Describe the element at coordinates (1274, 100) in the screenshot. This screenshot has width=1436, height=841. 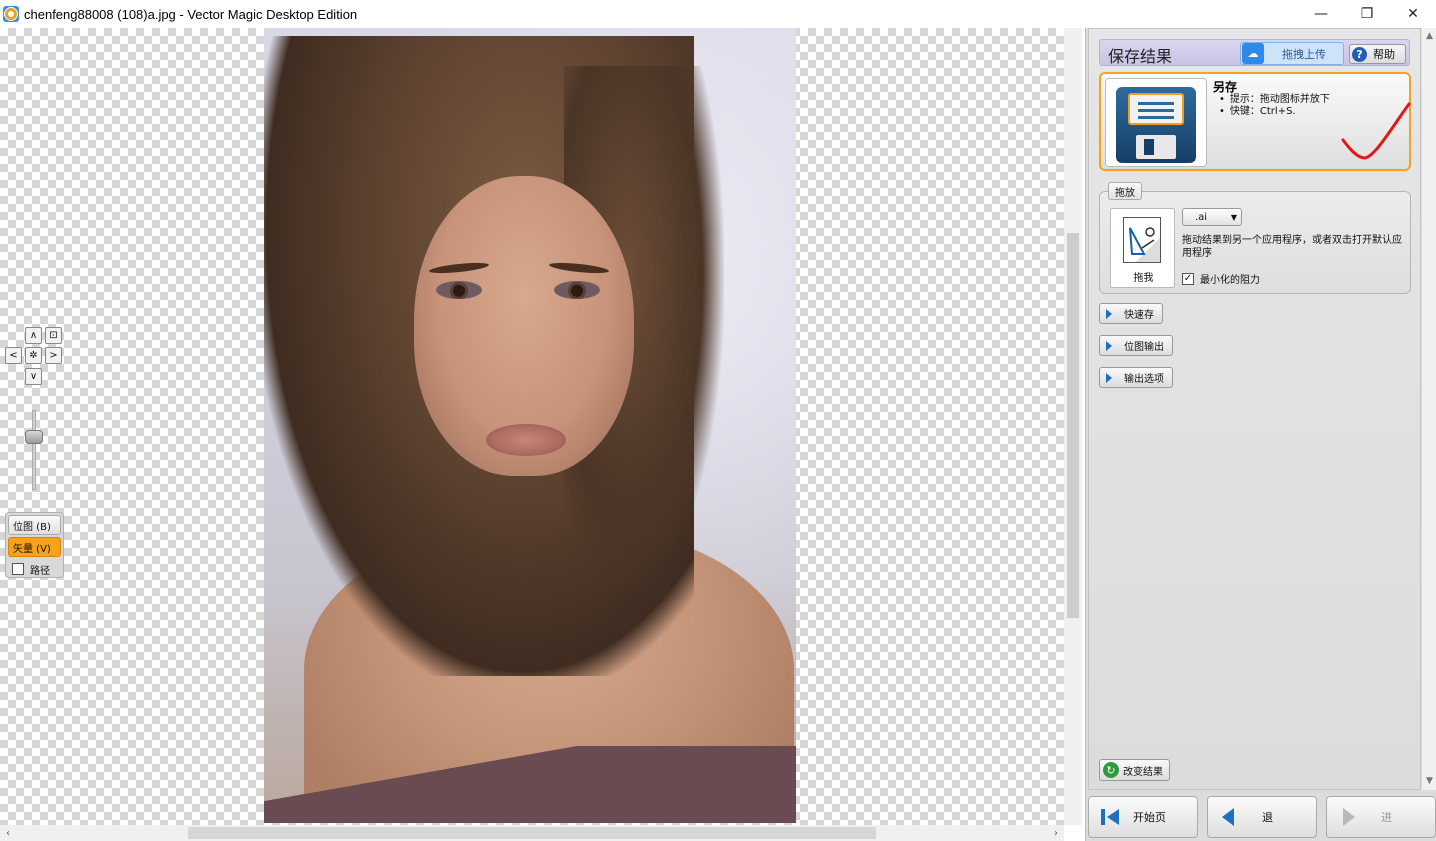
I see `save-as-tip-drag: 提示：拖动图标并放下` at that location.